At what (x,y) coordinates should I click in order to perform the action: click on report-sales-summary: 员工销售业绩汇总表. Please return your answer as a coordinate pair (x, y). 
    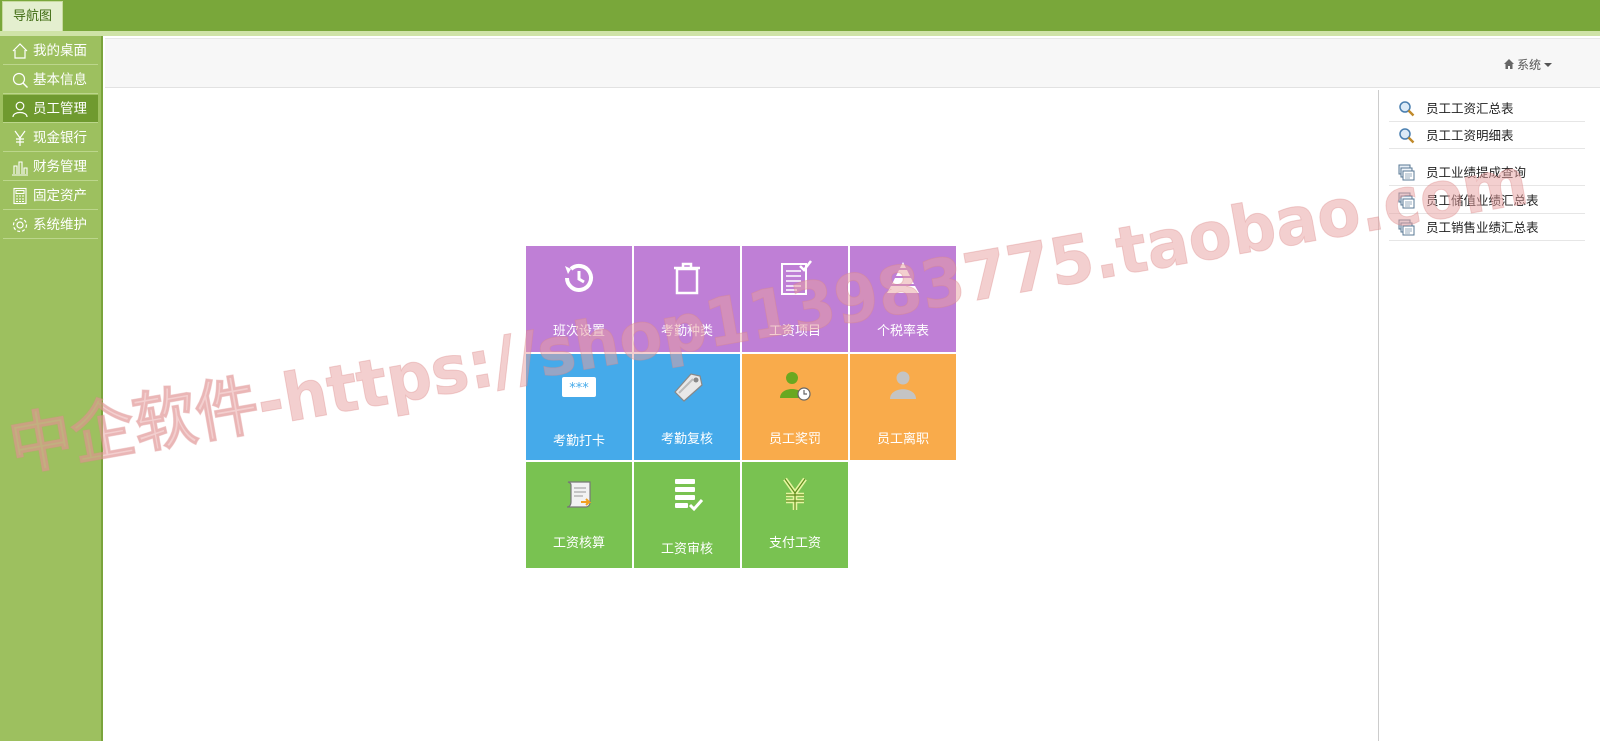
    Looking at the image, I should click on (1487, 227).